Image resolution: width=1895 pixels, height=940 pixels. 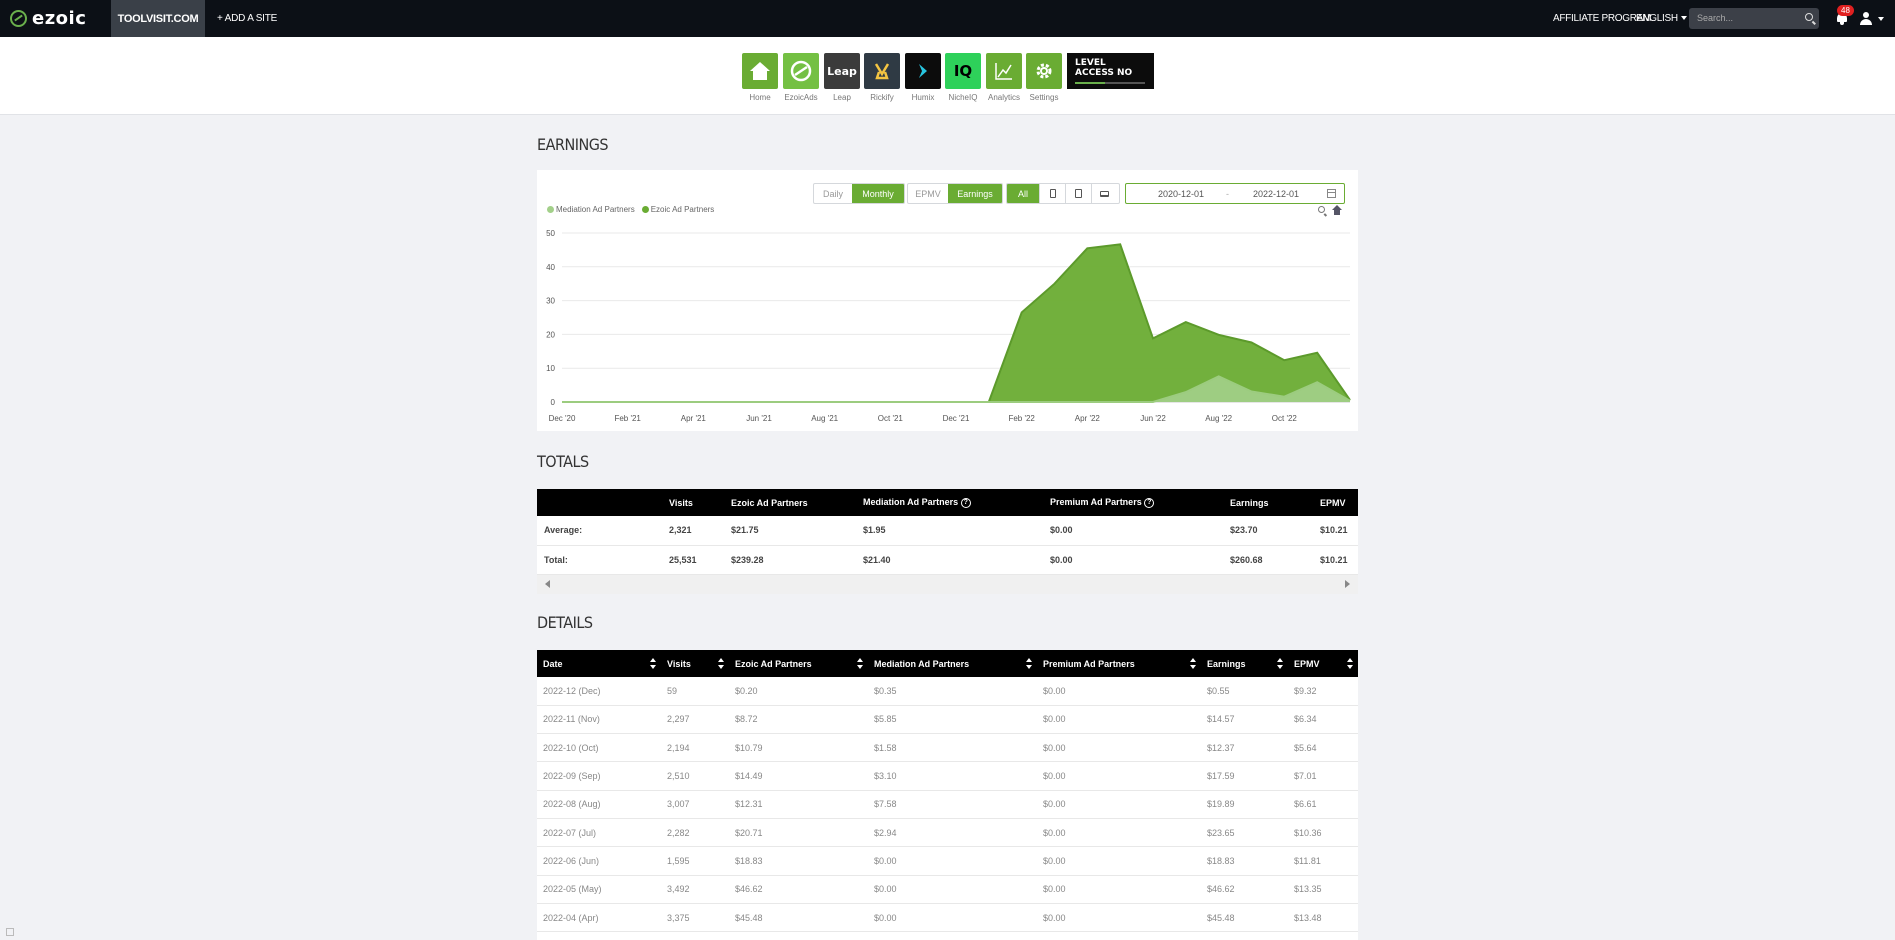 What do you see at coordinates (158, 18) in the screenshot?
I see `site-tab: TOOLVISIT.COM` at bounding box center [158, 18].